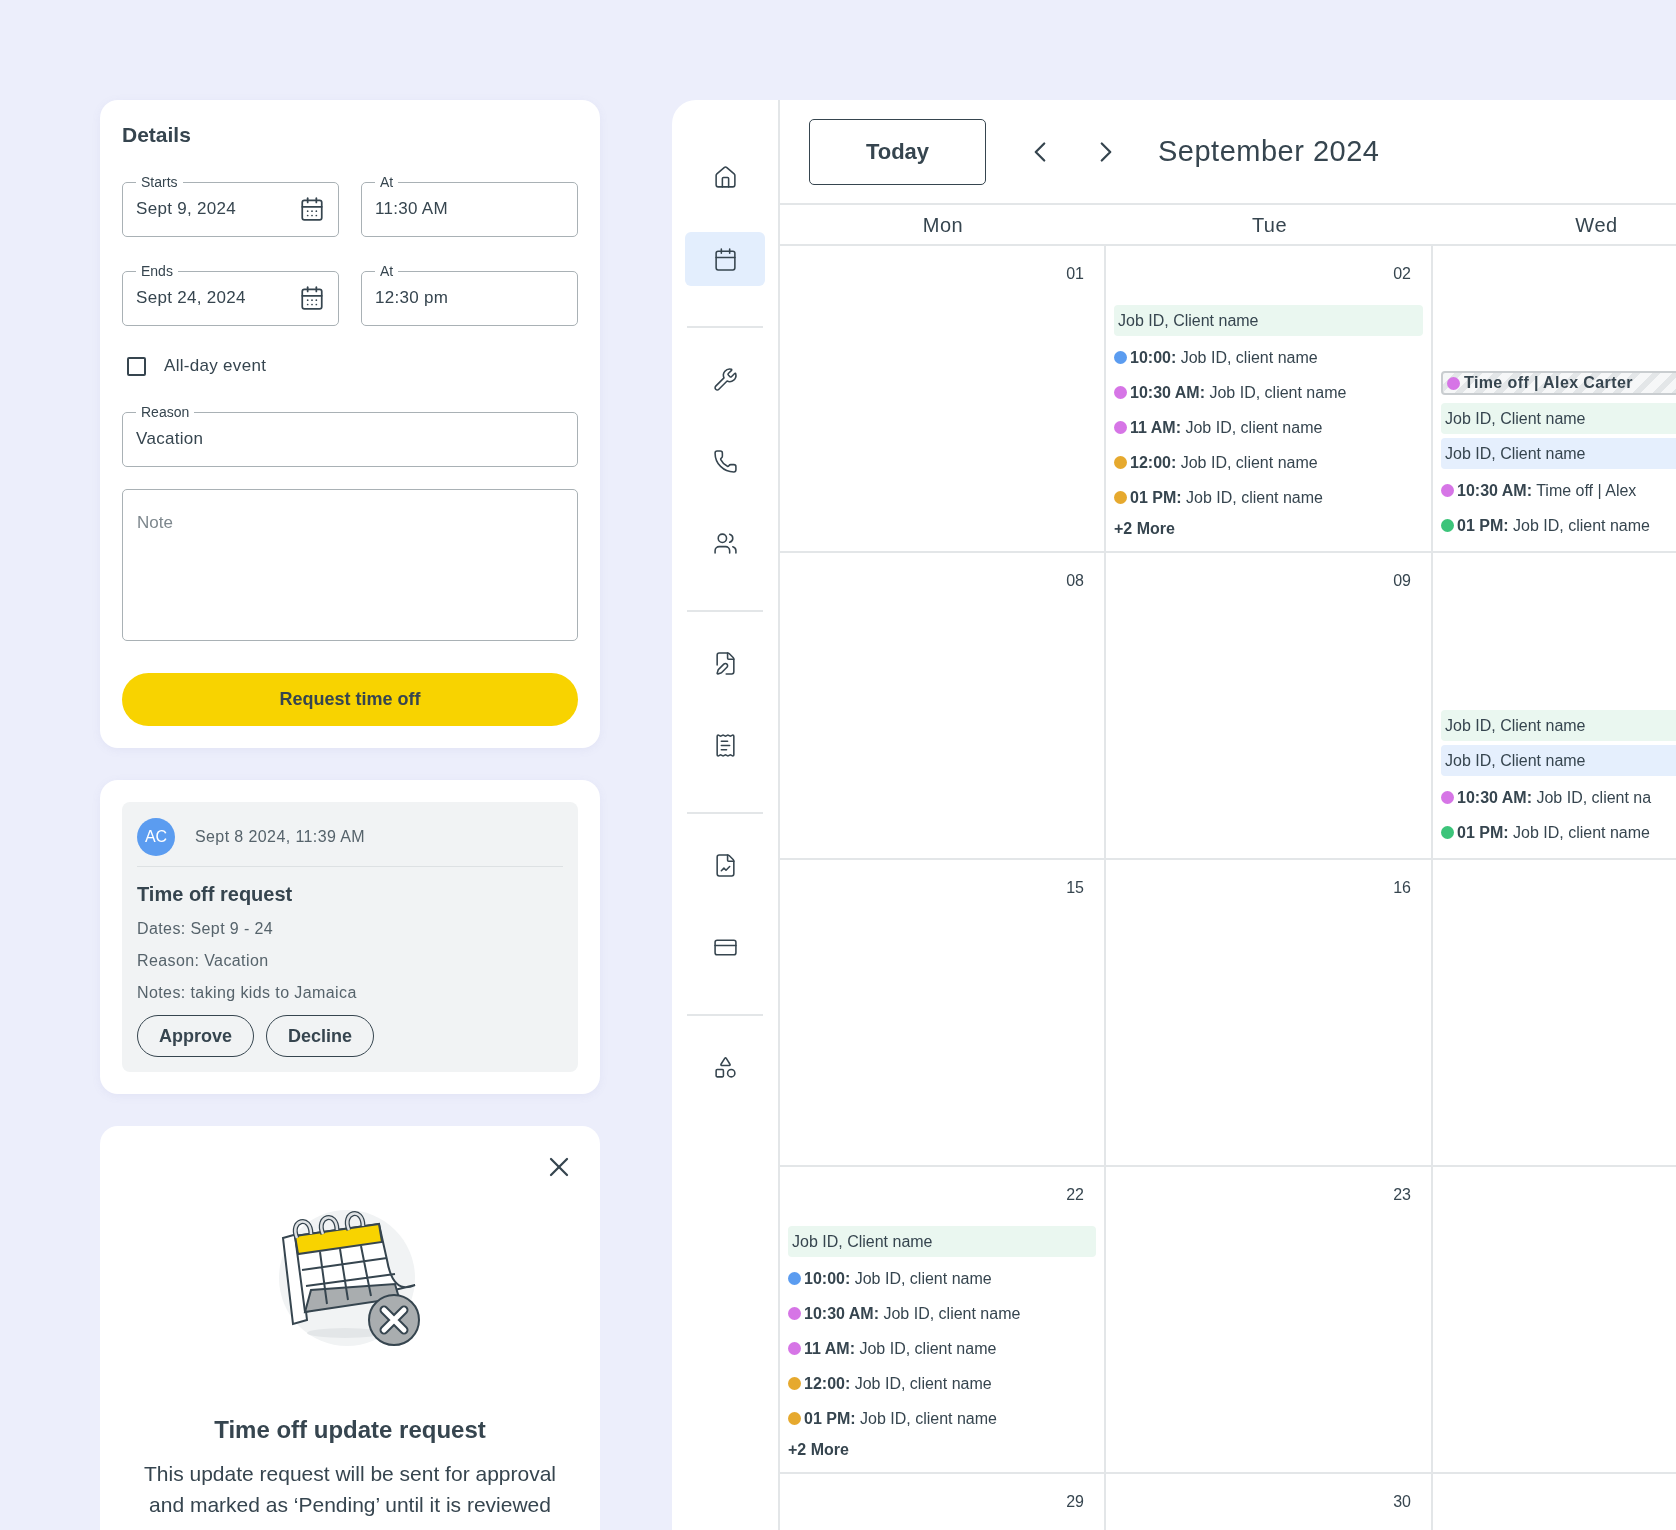  I want to click on timestamp: Sept 8 2024, 11:39 AM, so click(280, 837).